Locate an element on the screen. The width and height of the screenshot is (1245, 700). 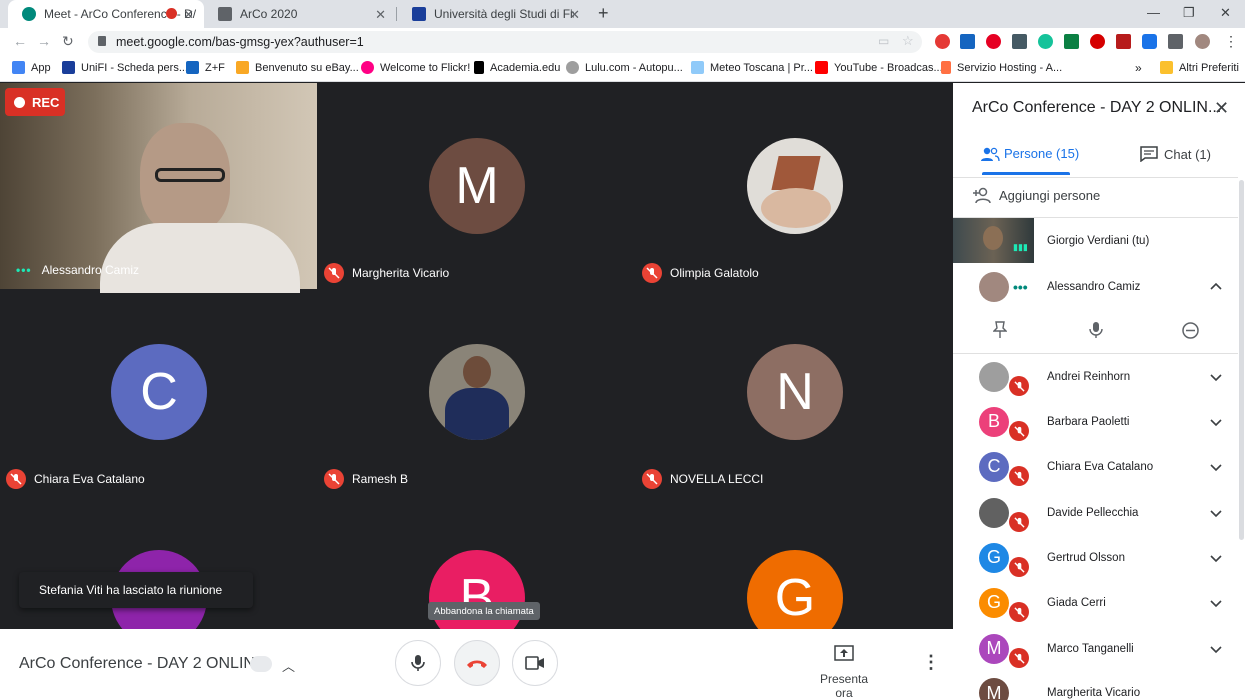
bookmark-zf: Z+F is located at coordinates (205, 67).